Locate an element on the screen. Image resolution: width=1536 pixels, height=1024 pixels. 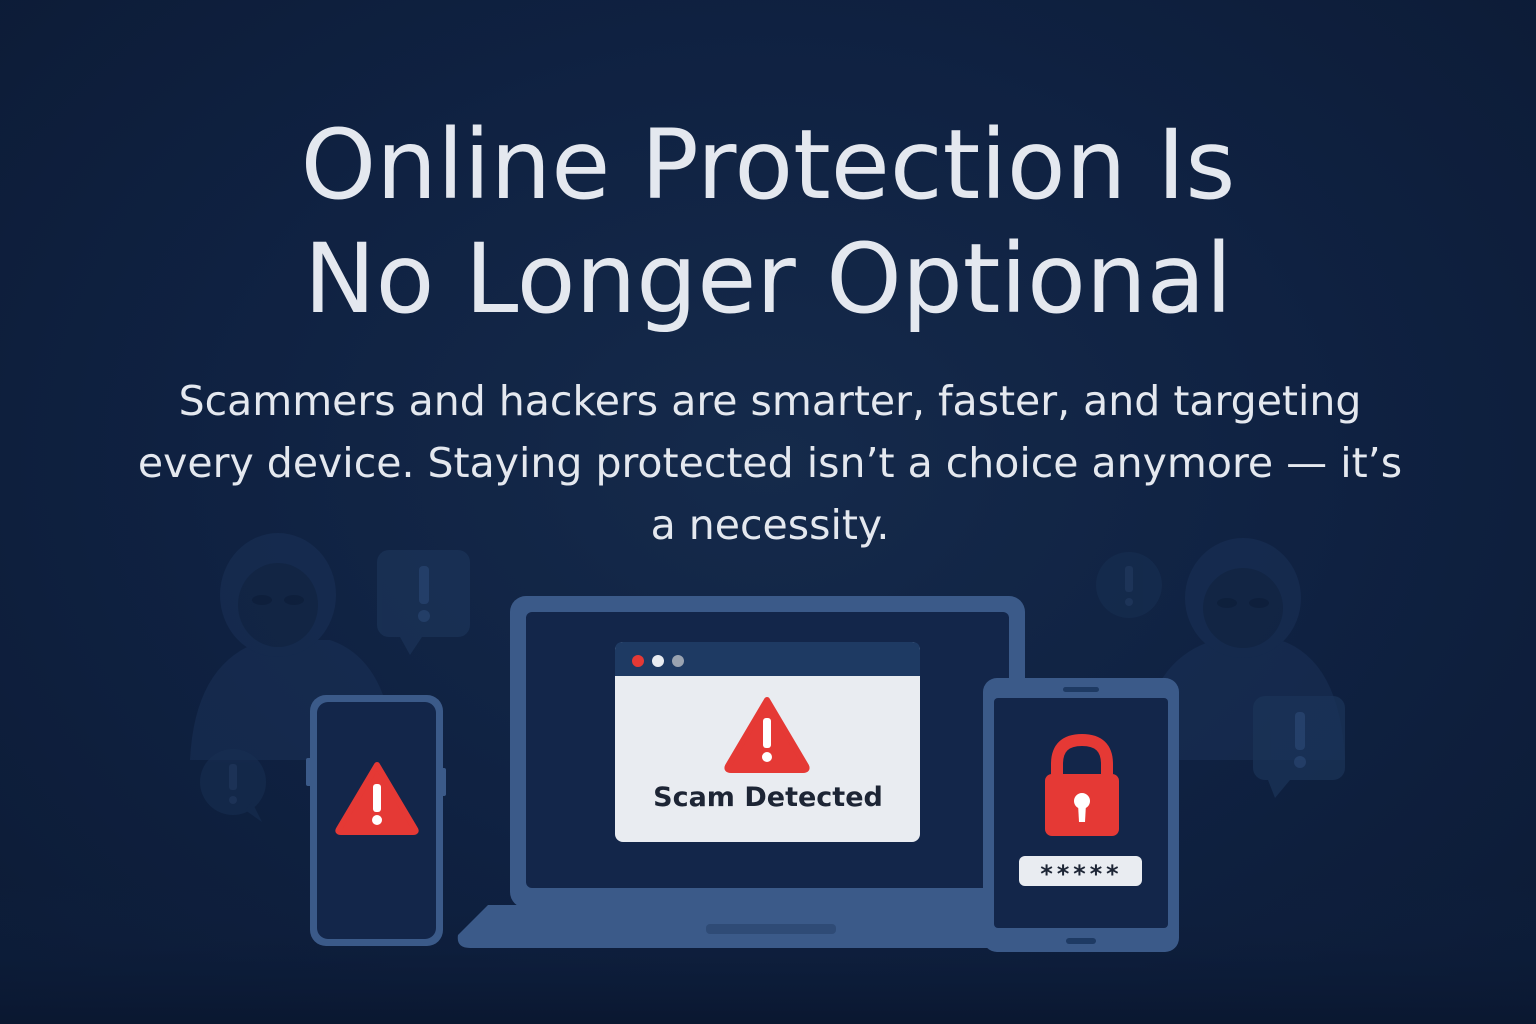
window-maximize-dot is located at coordinates (678, 661).